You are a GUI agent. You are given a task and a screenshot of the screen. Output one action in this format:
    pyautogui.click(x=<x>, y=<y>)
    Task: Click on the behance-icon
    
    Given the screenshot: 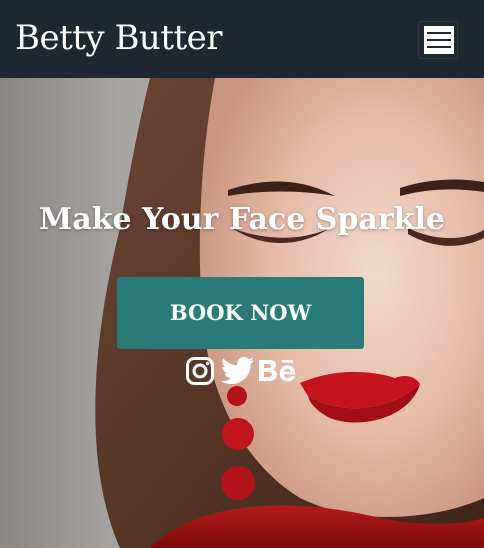 What is the action you would take?
    pyautogui.click(x=278, y=371)
    